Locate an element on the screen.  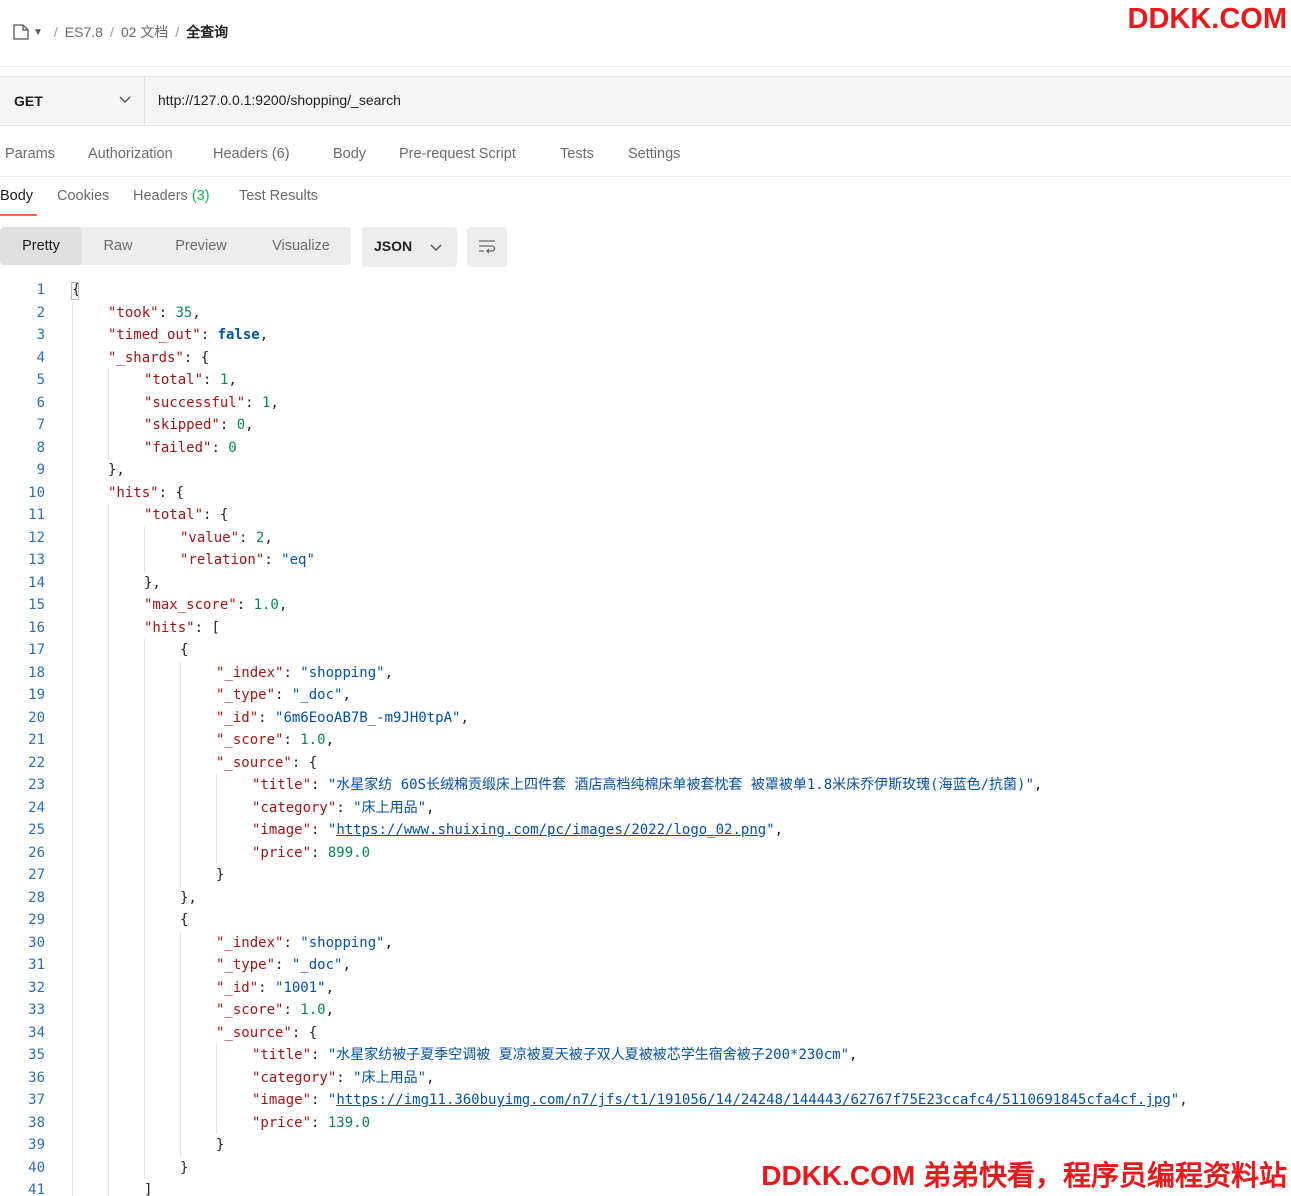
response-tab-cookies: Cookies is located at coordinates (83, 196).